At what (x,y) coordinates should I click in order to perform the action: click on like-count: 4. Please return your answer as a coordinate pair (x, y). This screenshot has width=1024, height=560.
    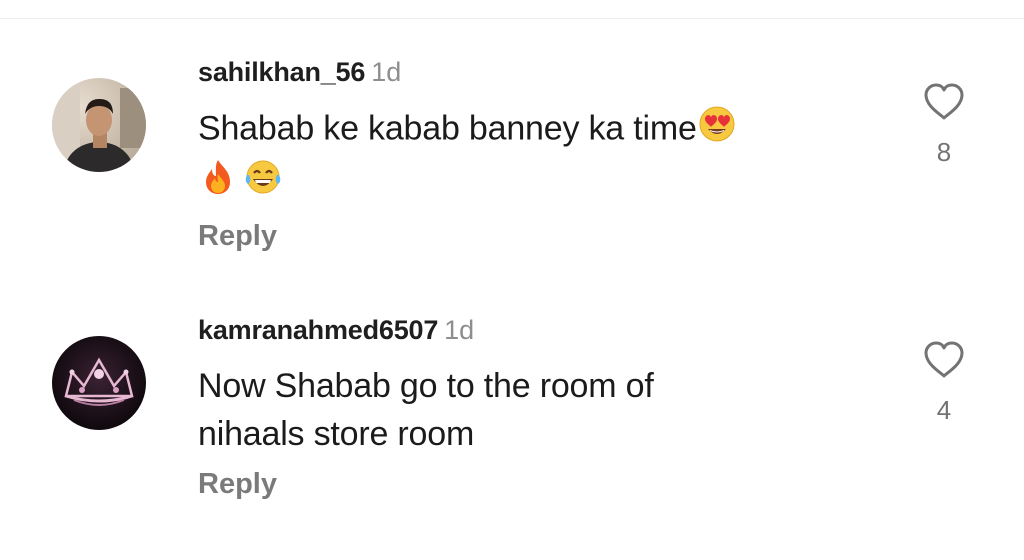
    Looking at the image, I should click on (944, 410).